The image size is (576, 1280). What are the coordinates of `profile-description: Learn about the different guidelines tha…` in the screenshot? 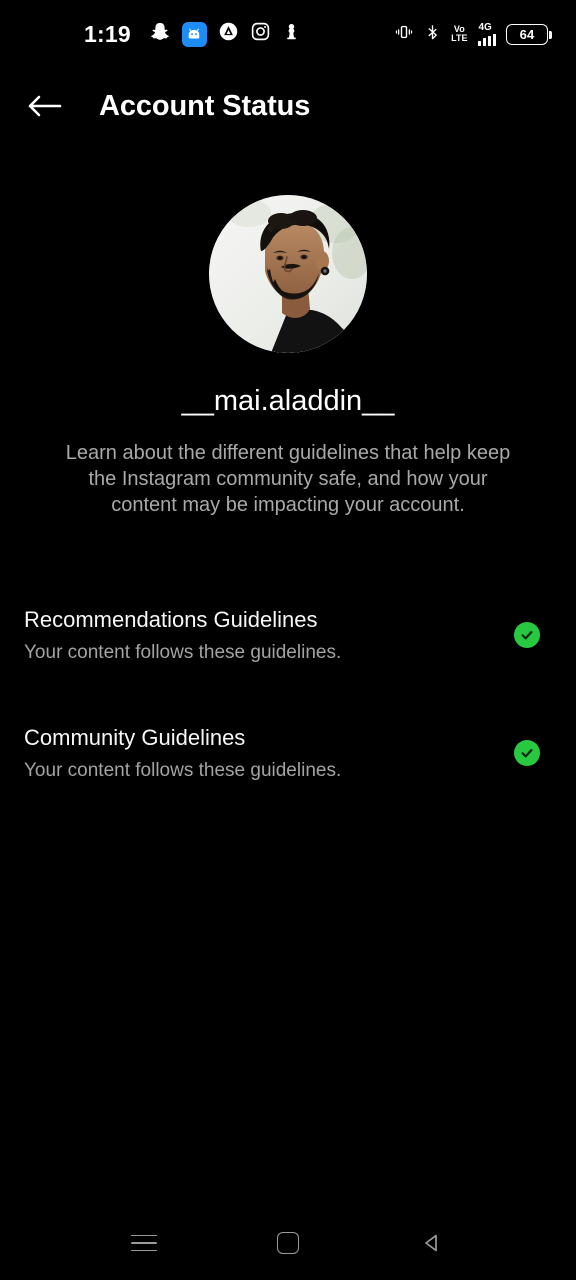 It's located at (288, 479).